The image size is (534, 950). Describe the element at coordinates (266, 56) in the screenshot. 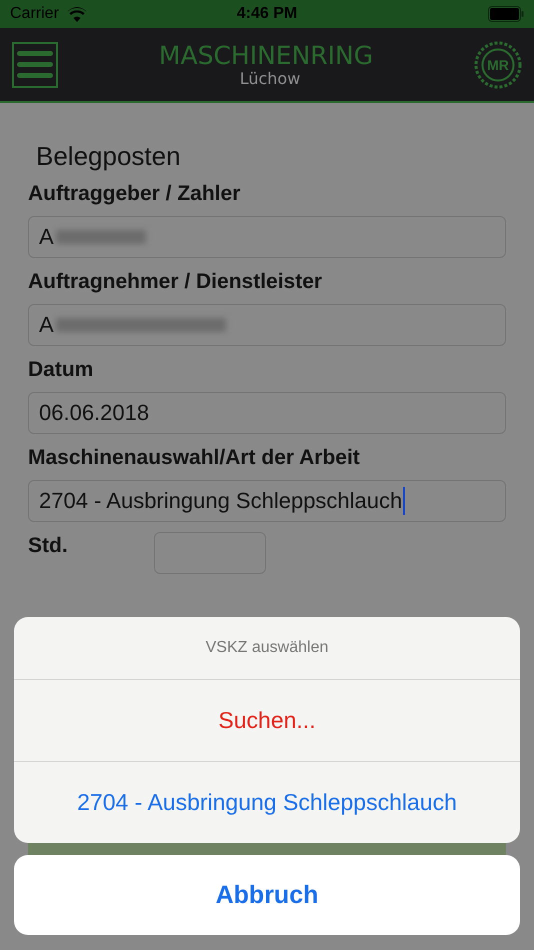

I see `brand-title: MASCHINENRING` at that location.